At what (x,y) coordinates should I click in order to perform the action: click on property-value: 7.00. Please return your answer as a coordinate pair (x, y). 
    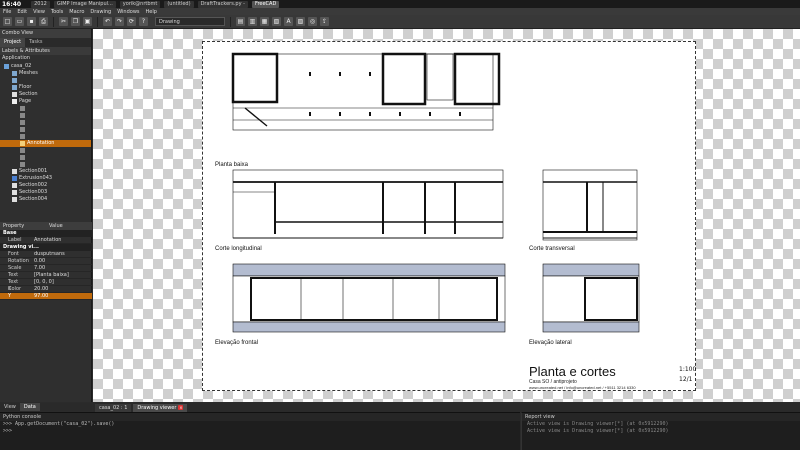
    Looking at the image, I should click on (62, 268).